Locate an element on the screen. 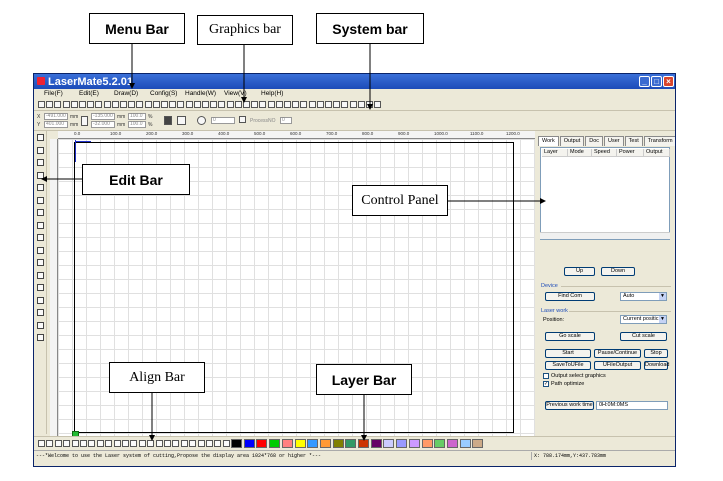 The image size is (723, 481). width-field: -135.000 is located at coordinates (103, 116).